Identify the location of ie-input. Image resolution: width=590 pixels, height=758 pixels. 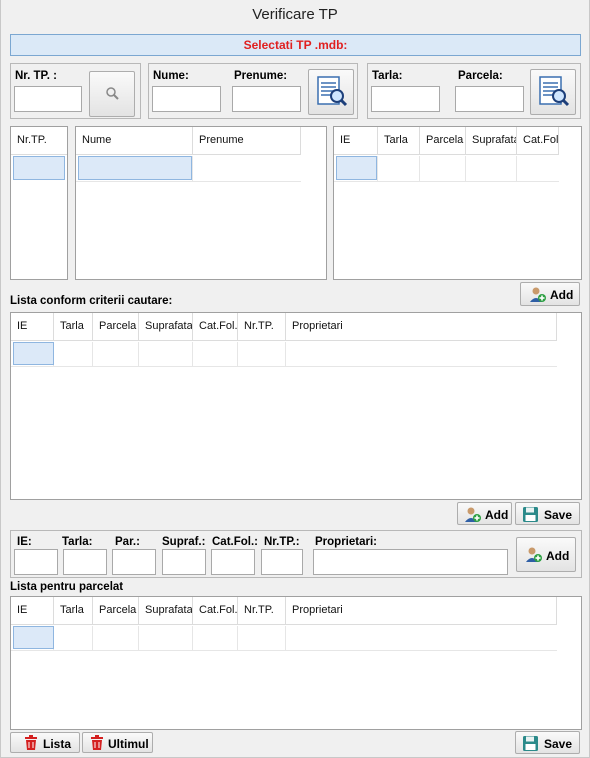
(36, 562).